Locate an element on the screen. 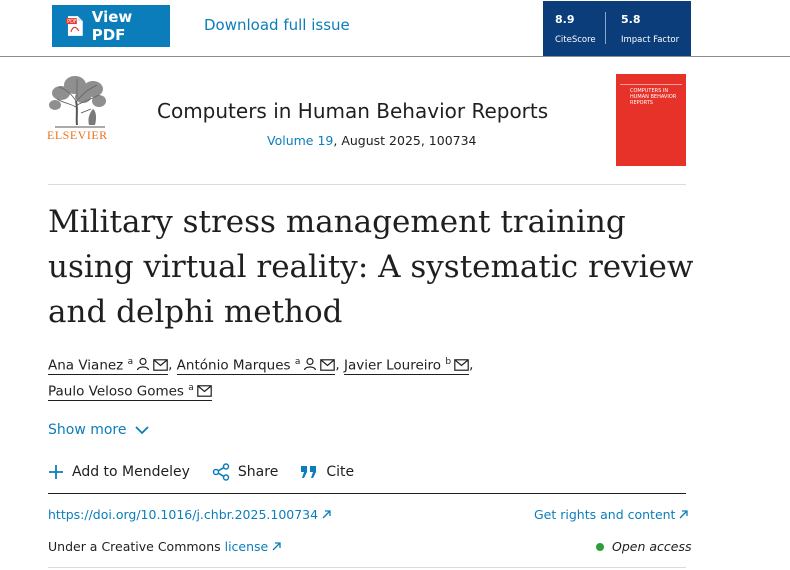 The width and height of the screenshot is (790, 570). get-rights-link: Get rights and content is located at coordinates (611, 514).